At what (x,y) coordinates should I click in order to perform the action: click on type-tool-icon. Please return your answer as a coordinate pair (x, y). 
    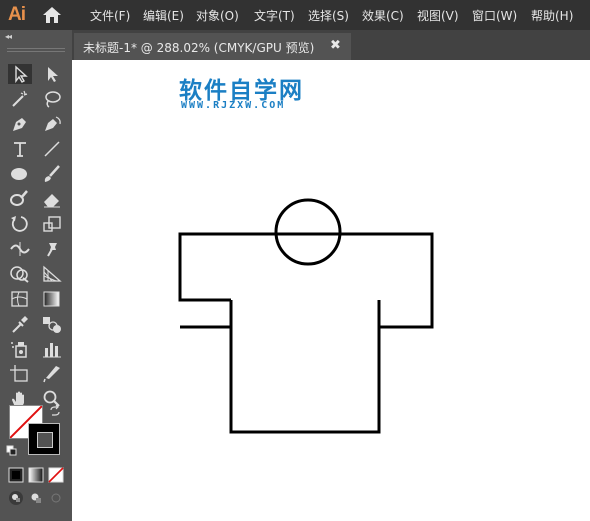
    Looking at the image, I should click on (20, 149).